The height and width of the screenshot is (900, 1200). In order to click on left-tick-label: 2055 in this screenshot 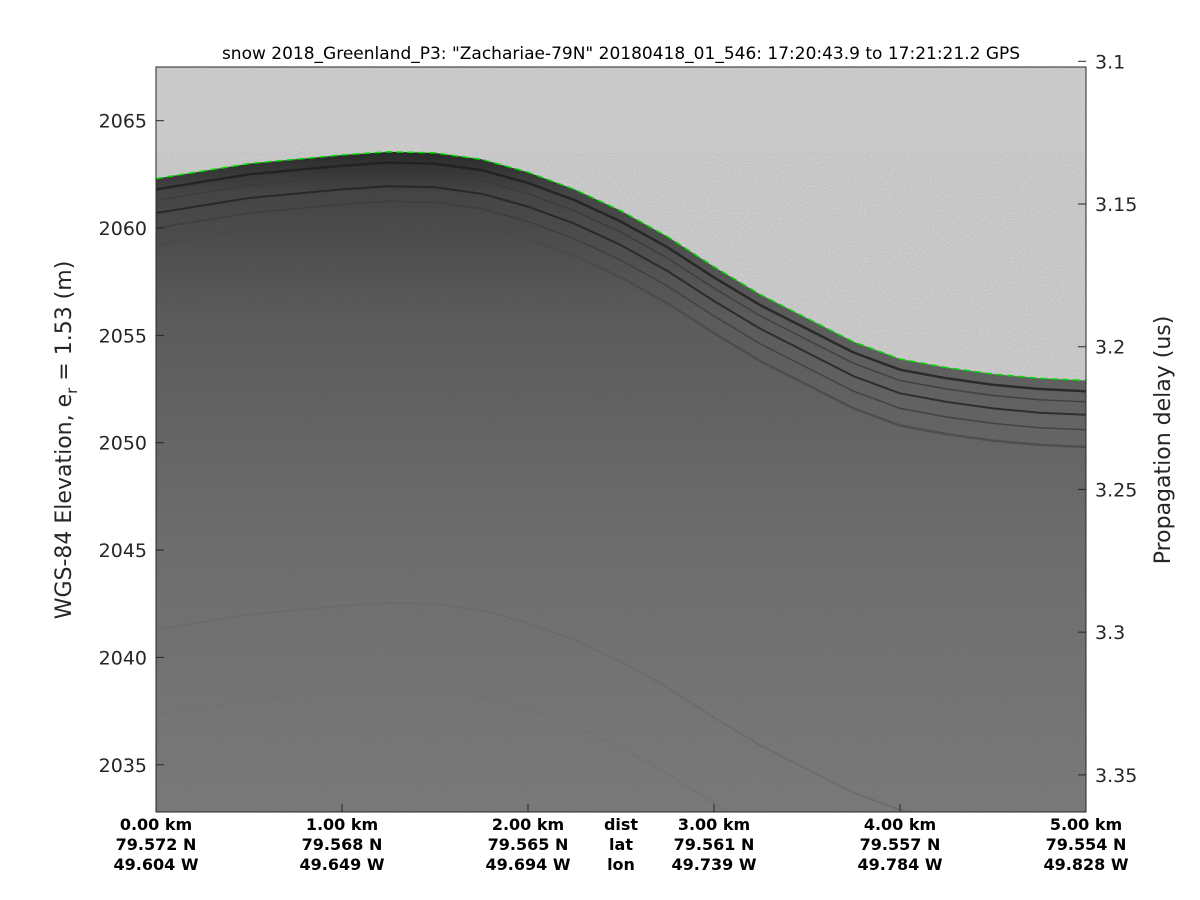, I will do `click(123, 336)`.